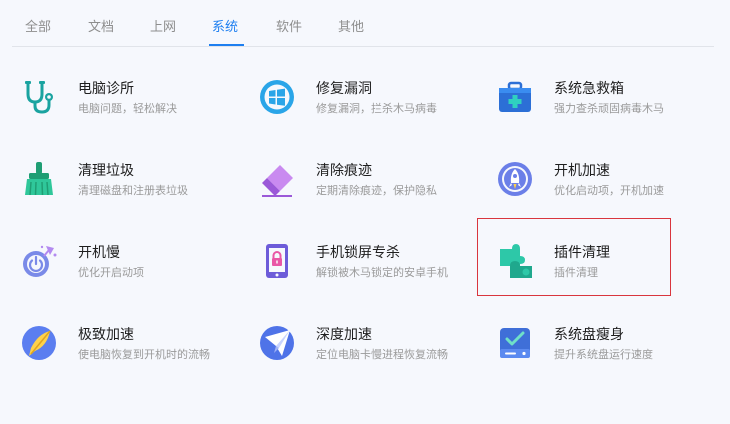 The height and width of the screenshot is (424, 730). I want to click on tool-title: 系统急救箱, so click(589, 89).